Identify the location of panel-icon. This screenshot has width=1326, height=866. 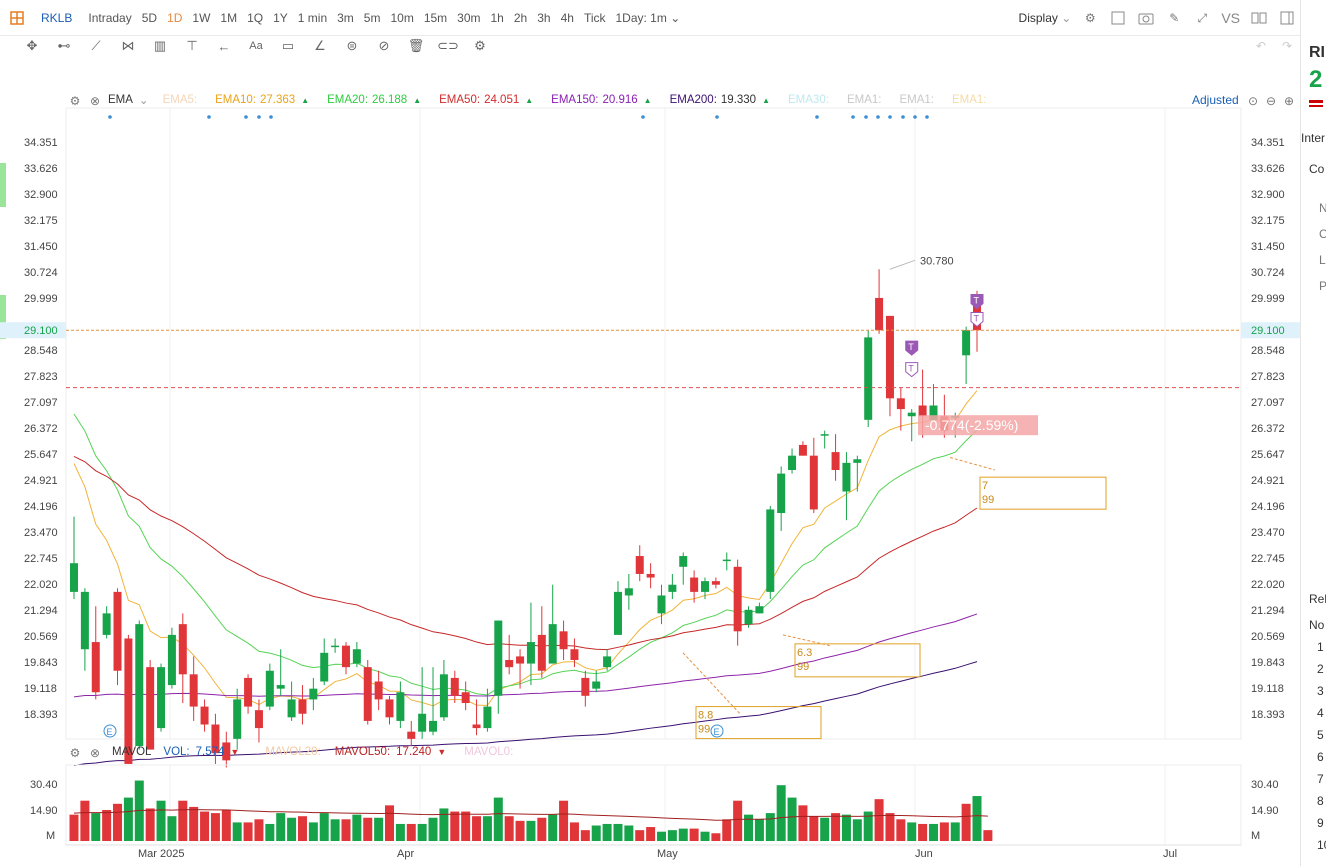
(1287, 18).